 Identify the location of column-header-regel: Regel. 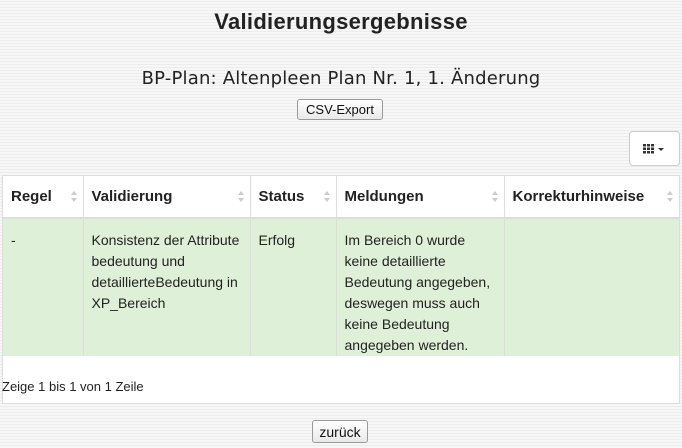
(43, 197).